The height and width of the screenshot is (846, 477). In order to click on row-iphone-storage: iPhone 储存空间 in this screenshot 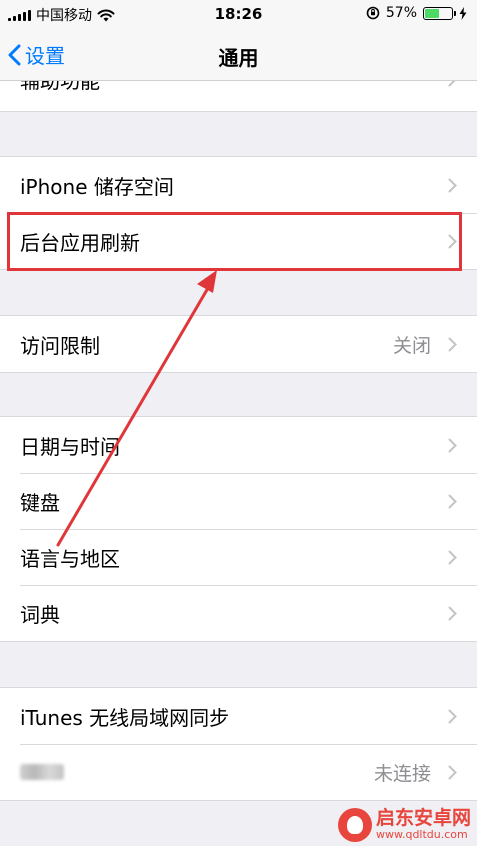, I will do `click(238, 185)`.